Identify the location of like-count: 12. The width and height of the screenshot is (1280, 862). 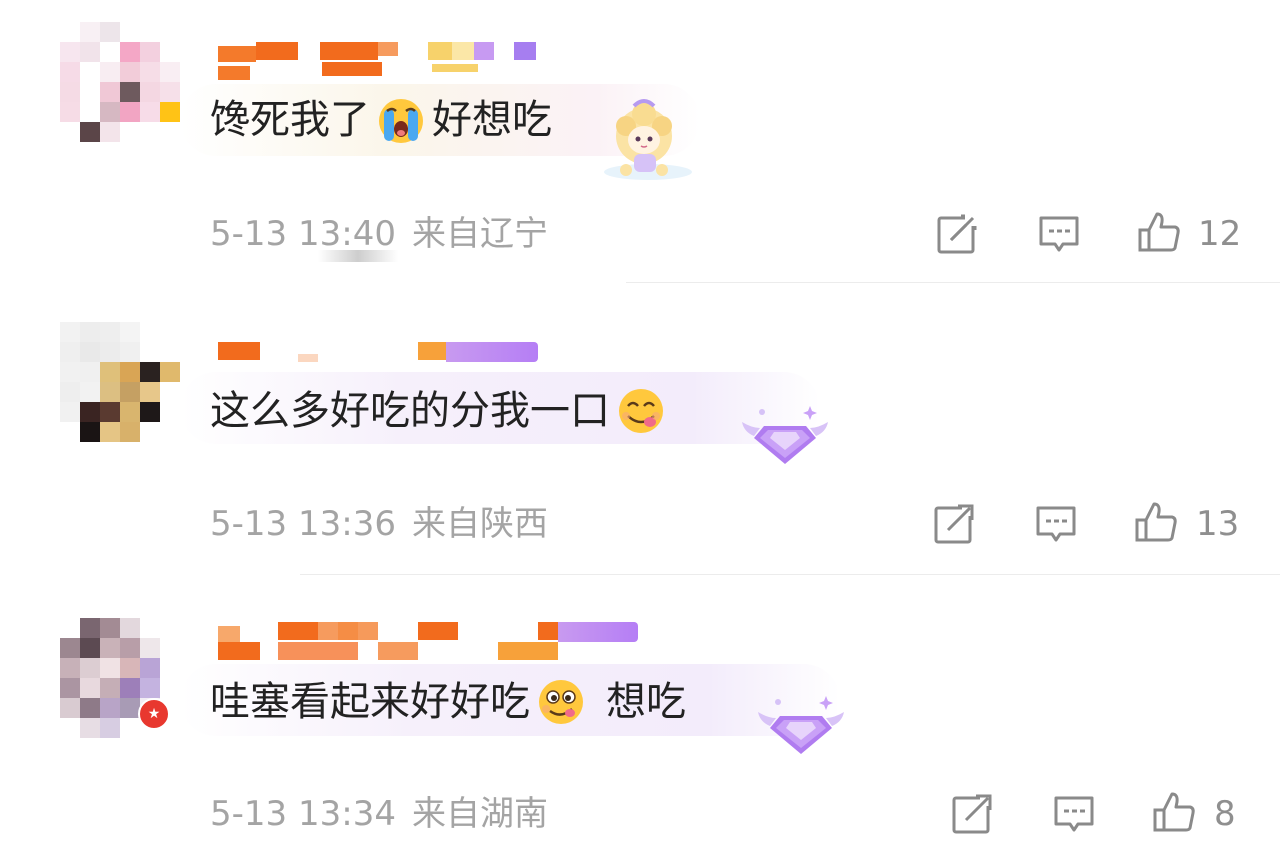
(1220, 234).